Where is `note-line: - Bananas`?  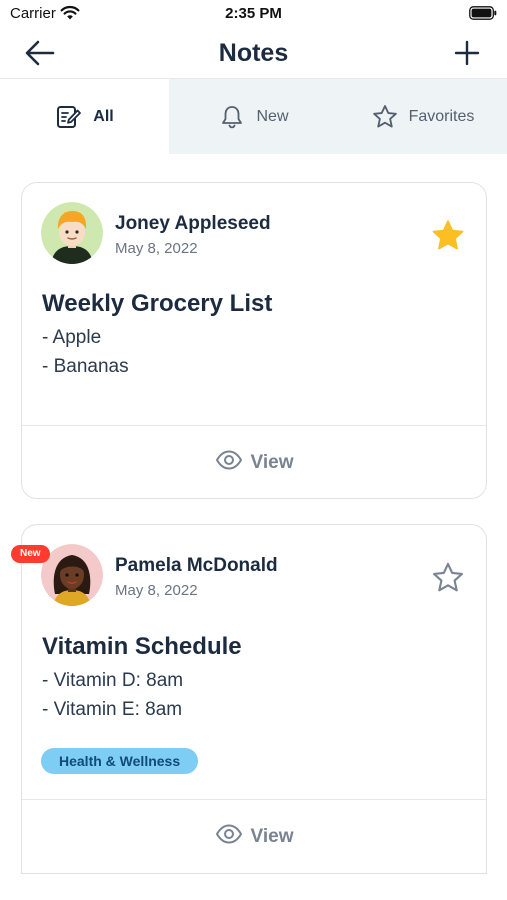
note-line: - Bananas is located at coordinates (85, 366).